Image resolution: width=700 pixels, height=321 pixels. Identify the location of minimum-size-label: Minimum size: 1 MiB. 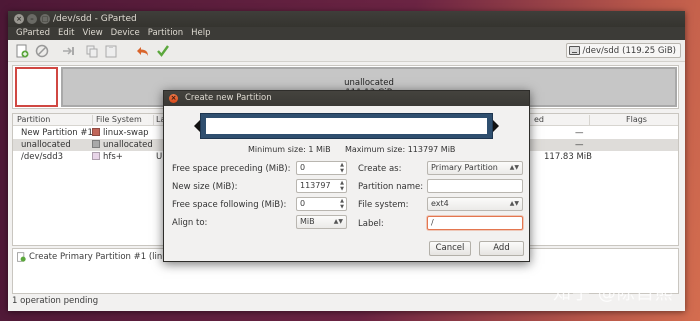
(289, 149).